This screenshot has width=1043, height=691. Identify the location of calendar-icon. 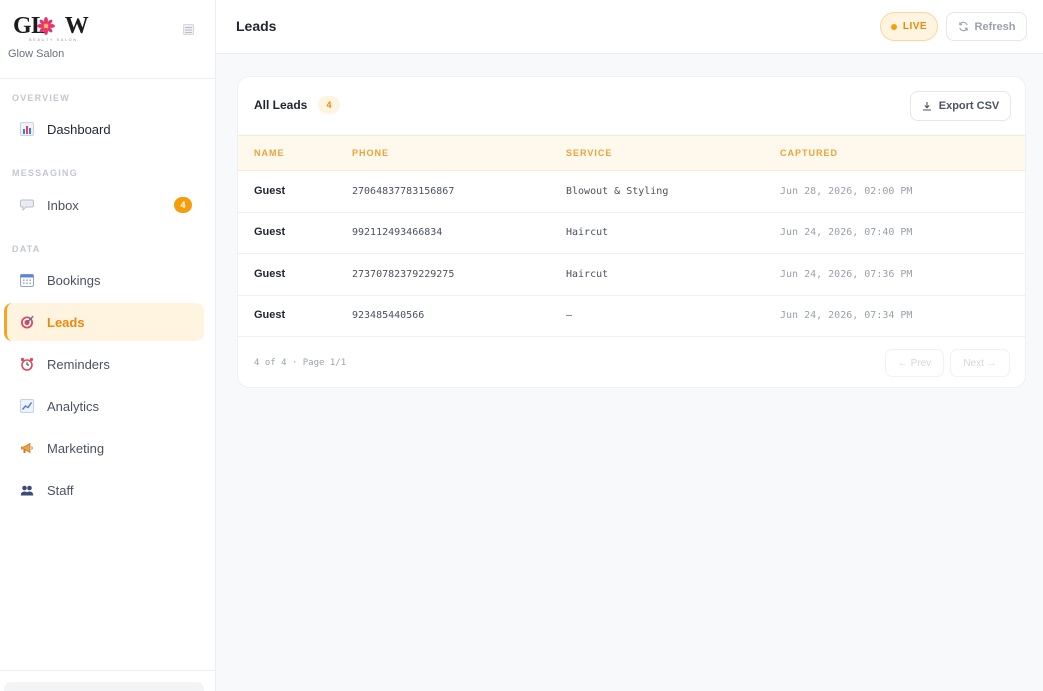
(26, 280).